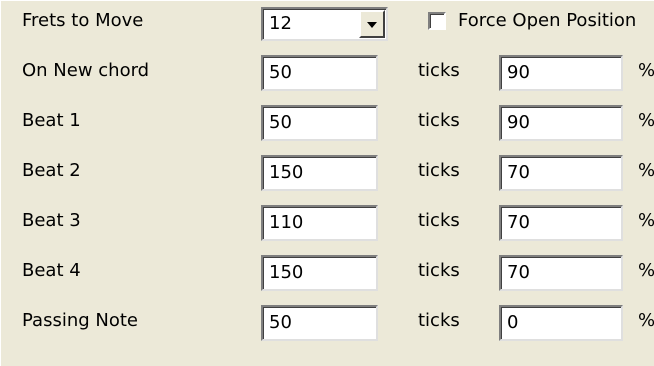 The height and width of the screenshot is (366, 654). I want to click on force-open-position-checkbox, so click(437, 21).